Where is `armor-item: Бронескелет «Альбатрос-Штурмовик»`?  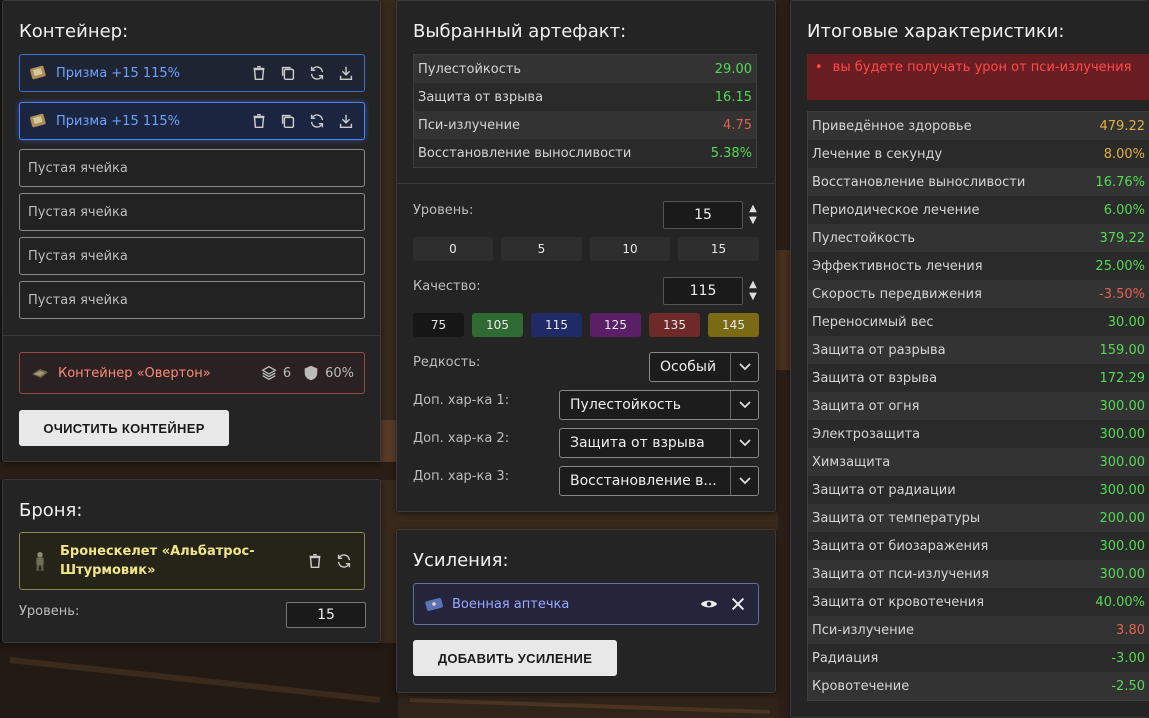
armor-item: Бронескелет «Альбатрос-Штурмовик» is located at coordinates (192, 561).